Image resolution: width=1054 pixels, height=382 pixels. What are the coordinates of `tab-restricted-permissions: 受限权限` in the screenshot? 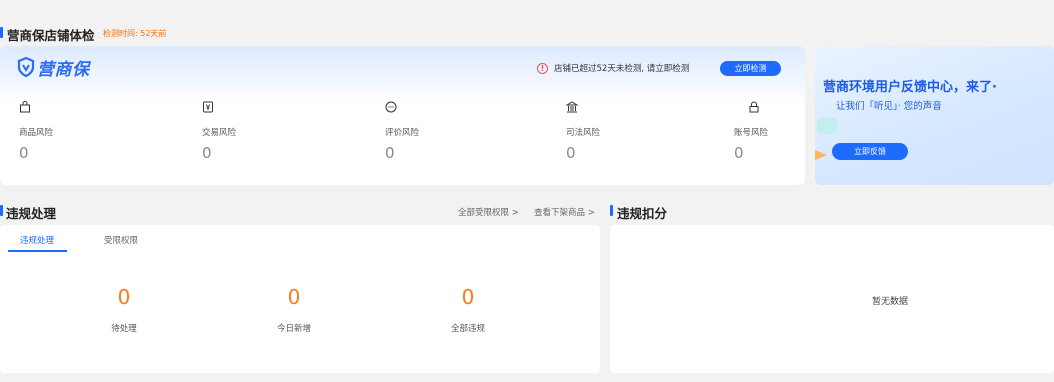 It's located at (121, 240).